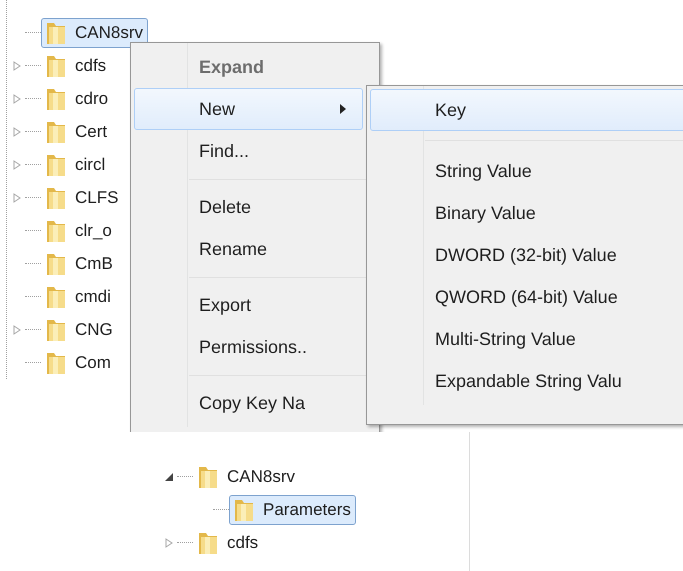 The width and height of the screenshot is (683, 571). What do you see at coordinates (526, 213) in the screenshot?
I see `menu-item: Binary Value` at bounding box center [526, 213].